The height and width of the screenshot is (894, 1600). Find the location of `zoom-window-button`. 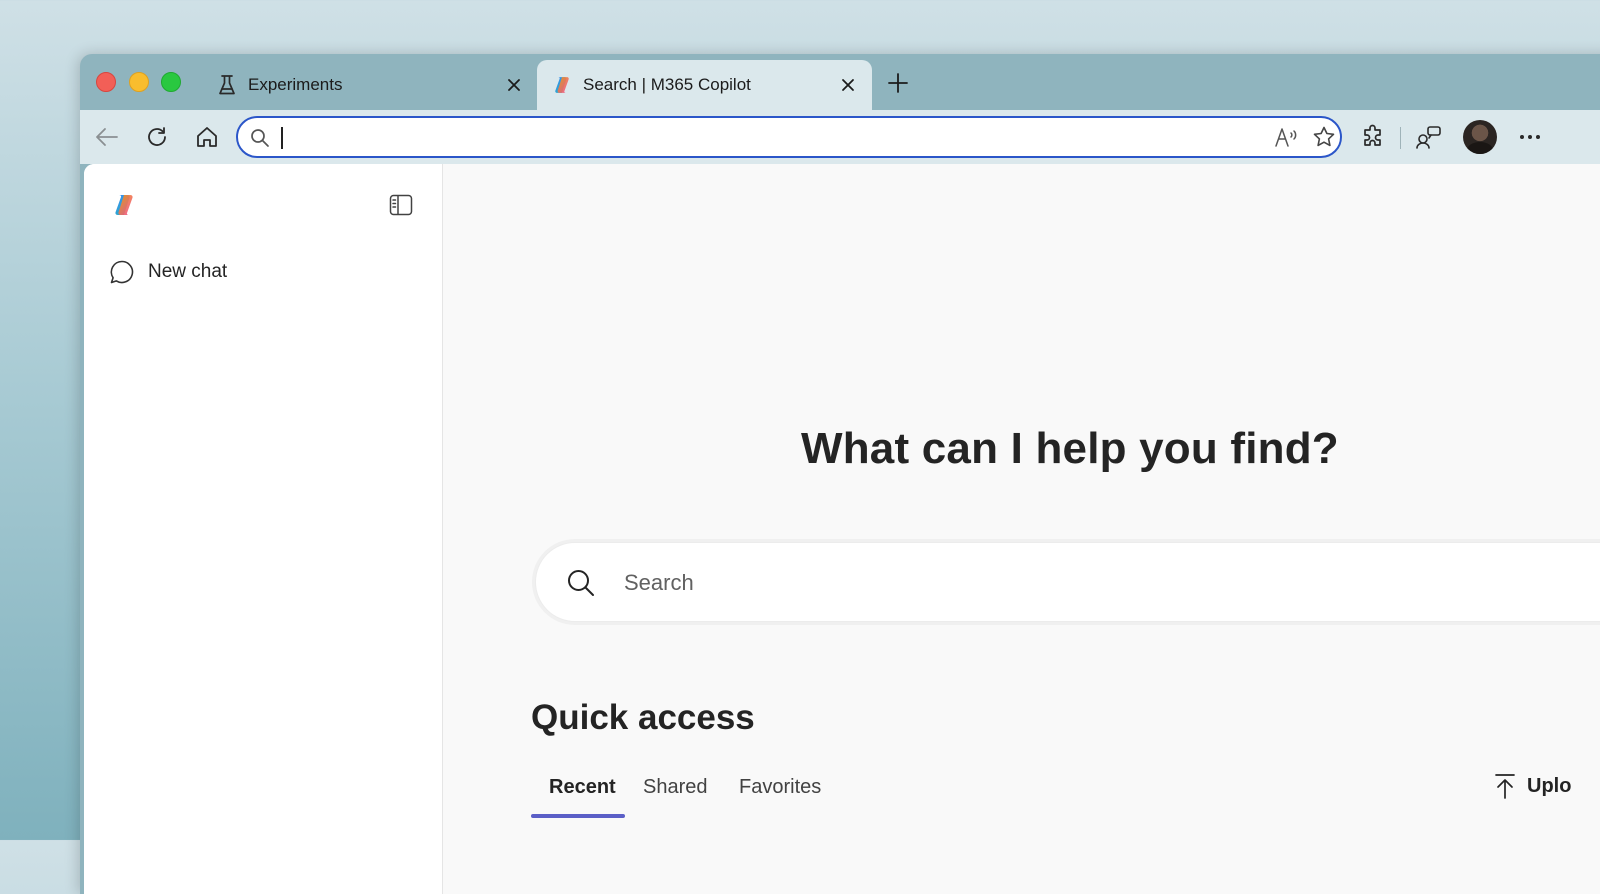

zoom-window-button is located at coordinates (171, 82).